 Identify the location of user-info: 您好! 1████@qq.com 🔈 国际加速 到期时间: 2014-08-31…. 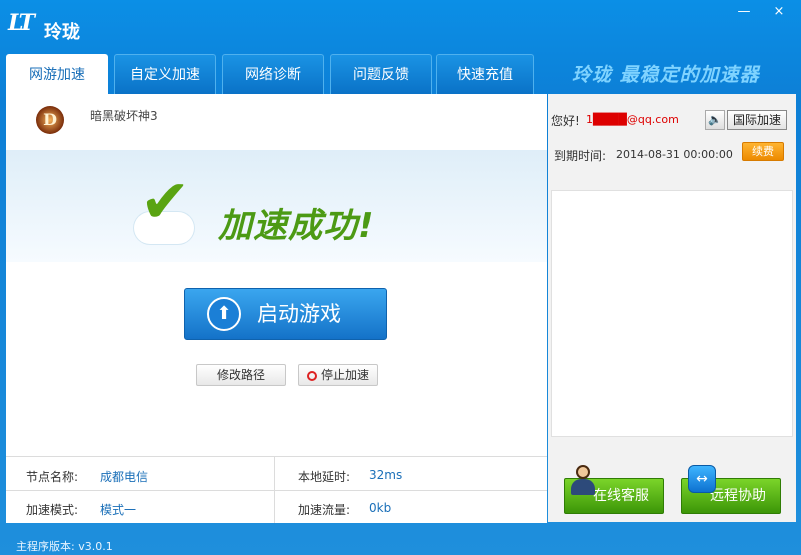
(672, 140).